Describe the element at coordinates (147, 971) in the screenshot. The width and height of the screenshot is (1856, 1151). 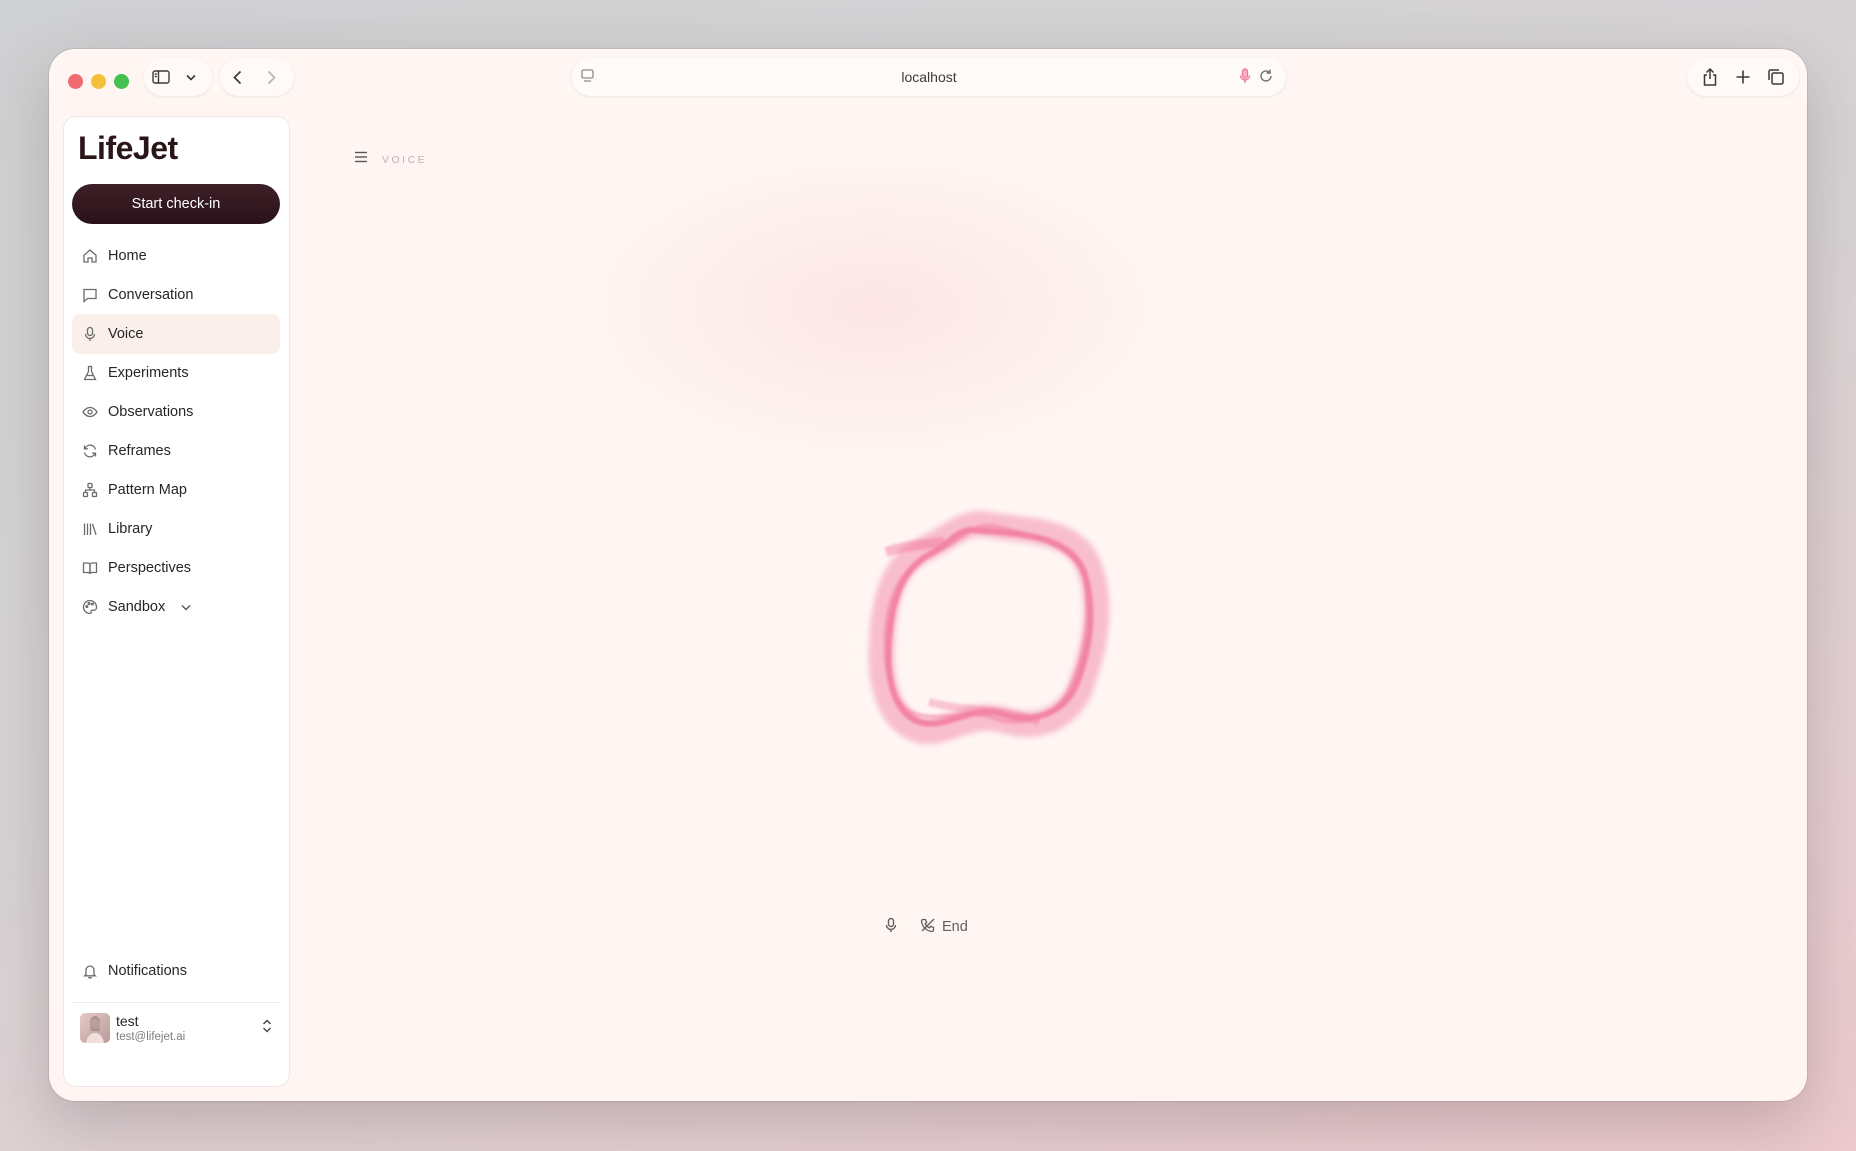
I see `sidebar-item-label: Notifications` at that location.